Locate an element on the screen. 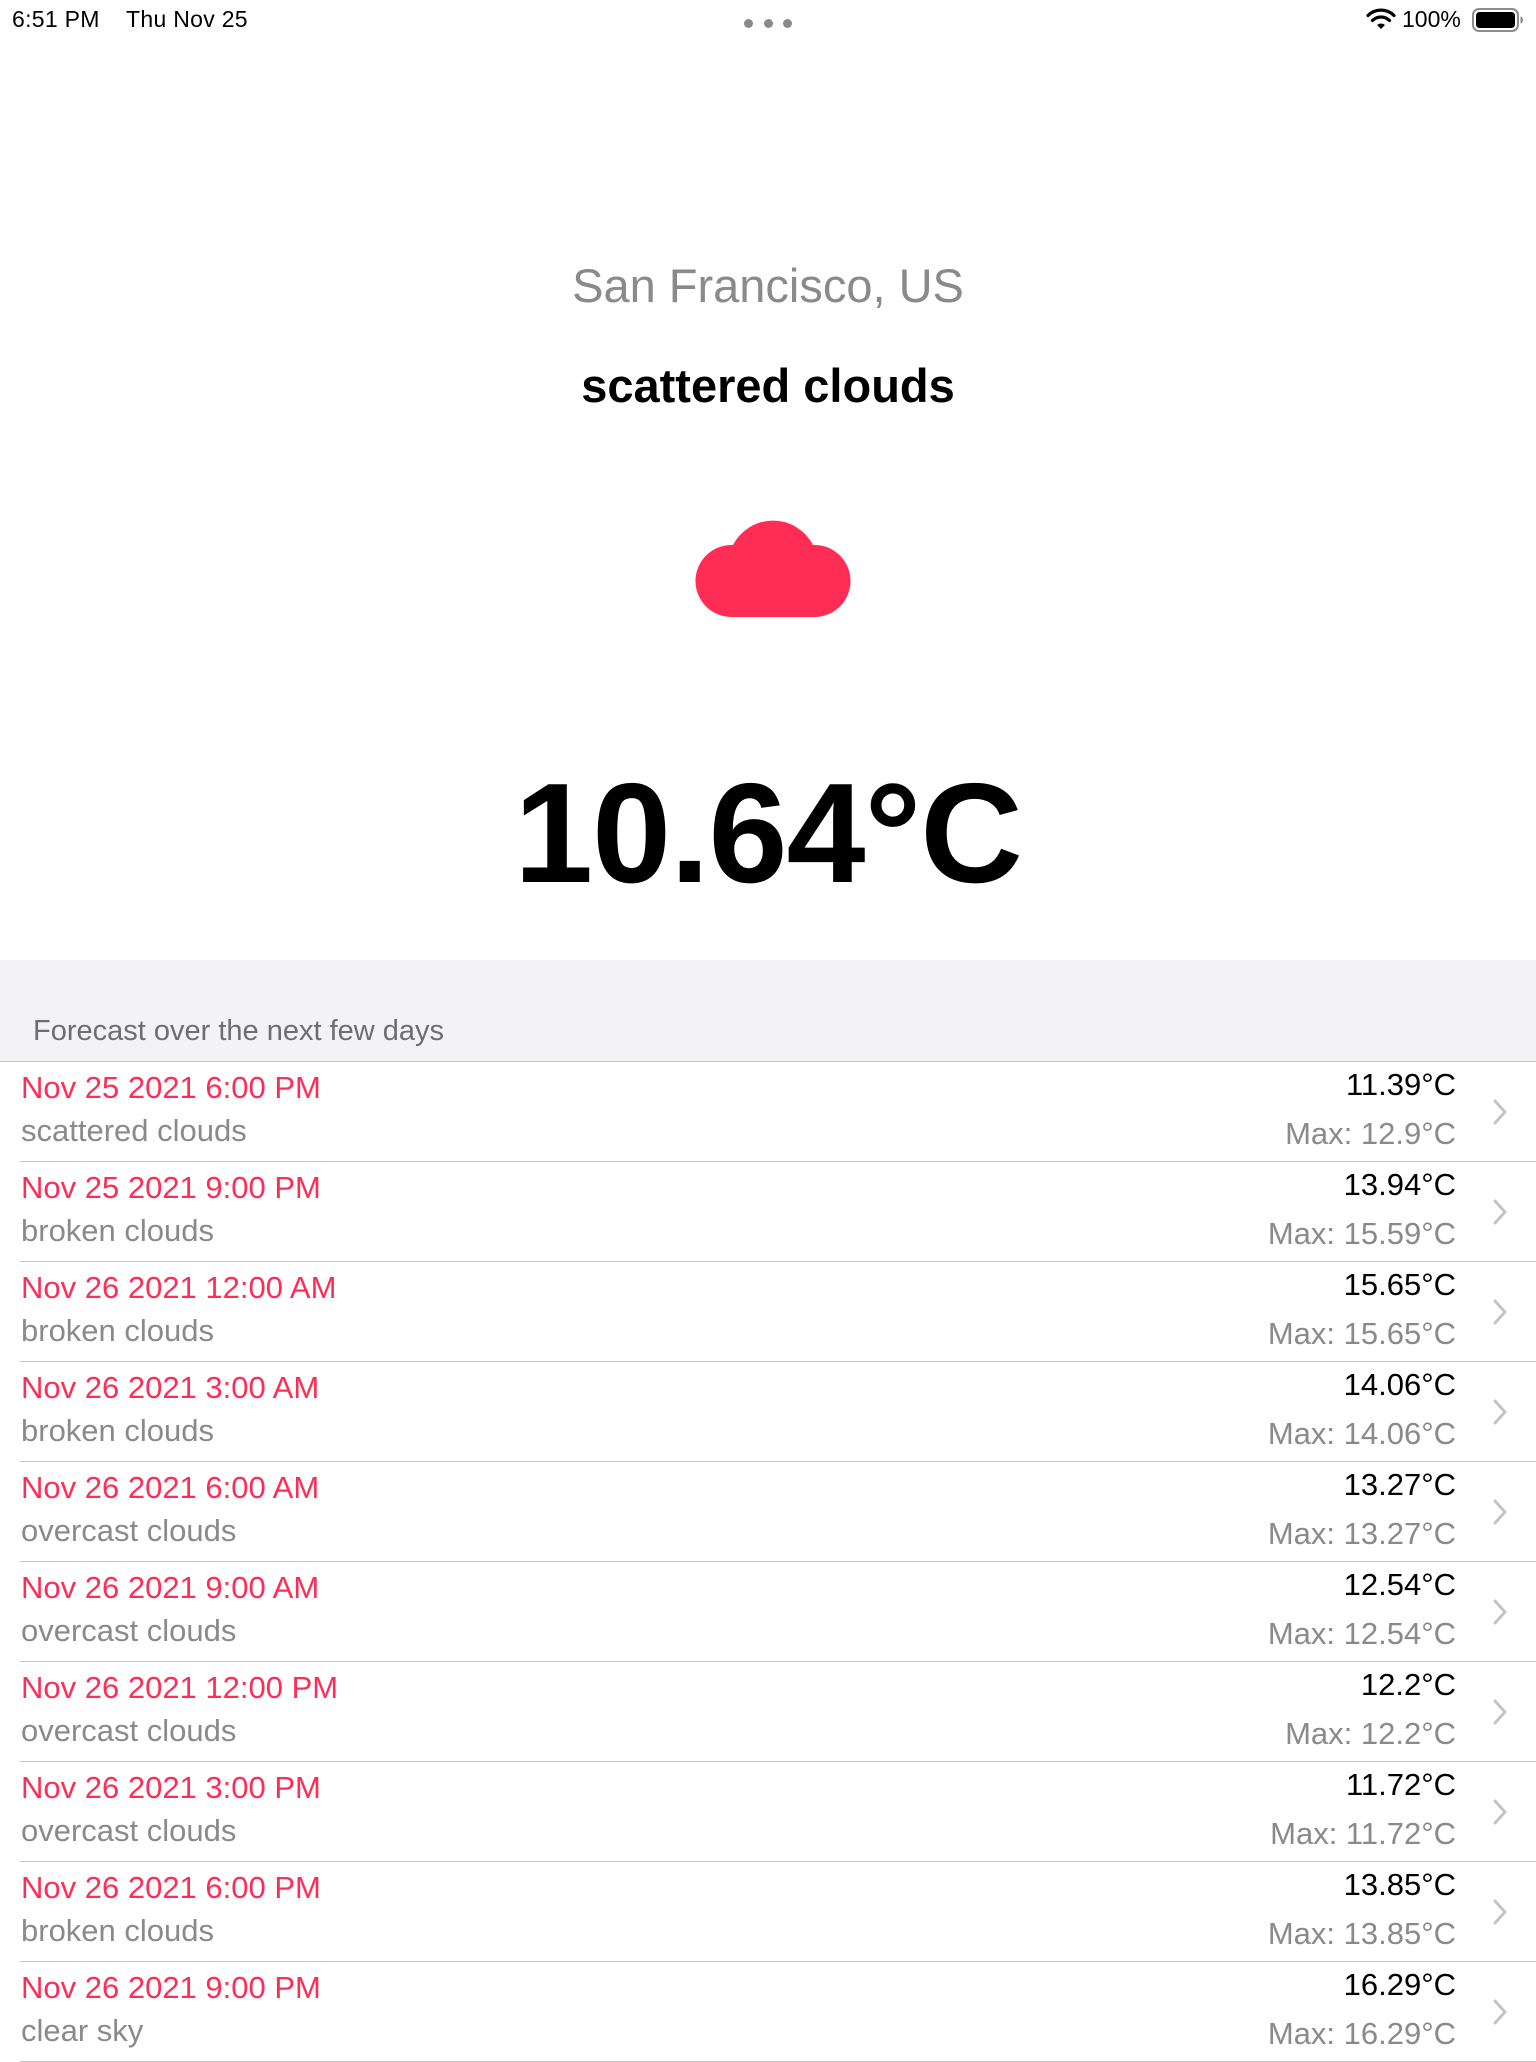 Image resolution: width=1536 pixels, height=2062 pixels. forecast-date: Nov 26 2021 12:00 PM is located at coordinates (180, 1687).